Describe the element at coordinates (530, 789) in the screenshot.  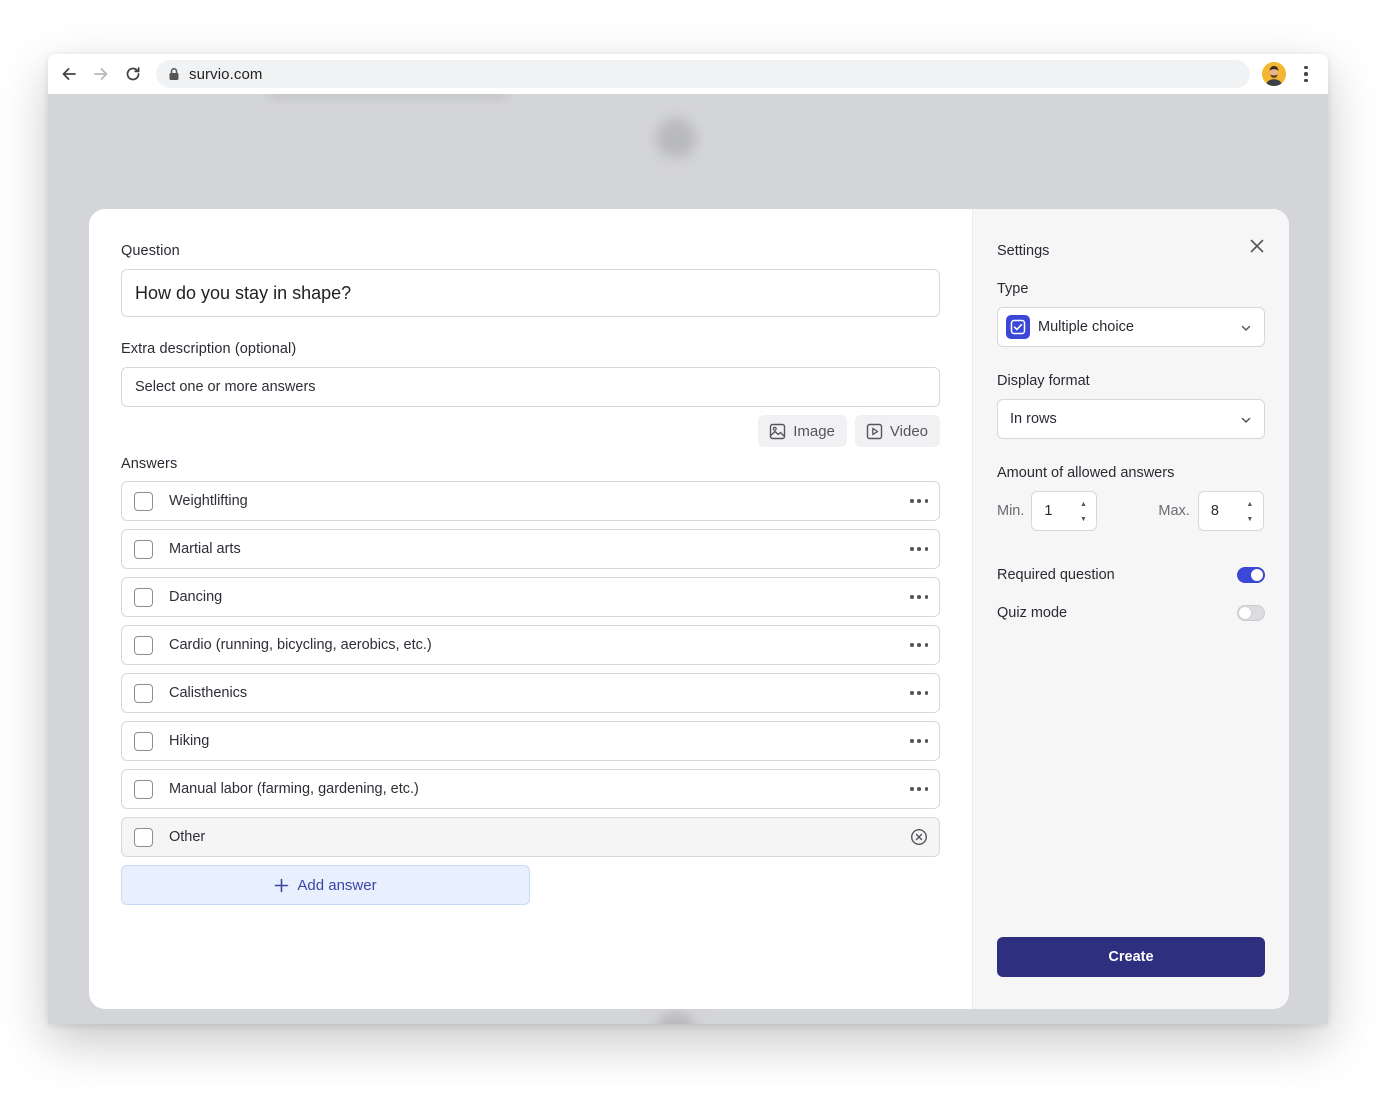
I see `answer-row: Manual labor (farming, gardening, etc.)` at that location.